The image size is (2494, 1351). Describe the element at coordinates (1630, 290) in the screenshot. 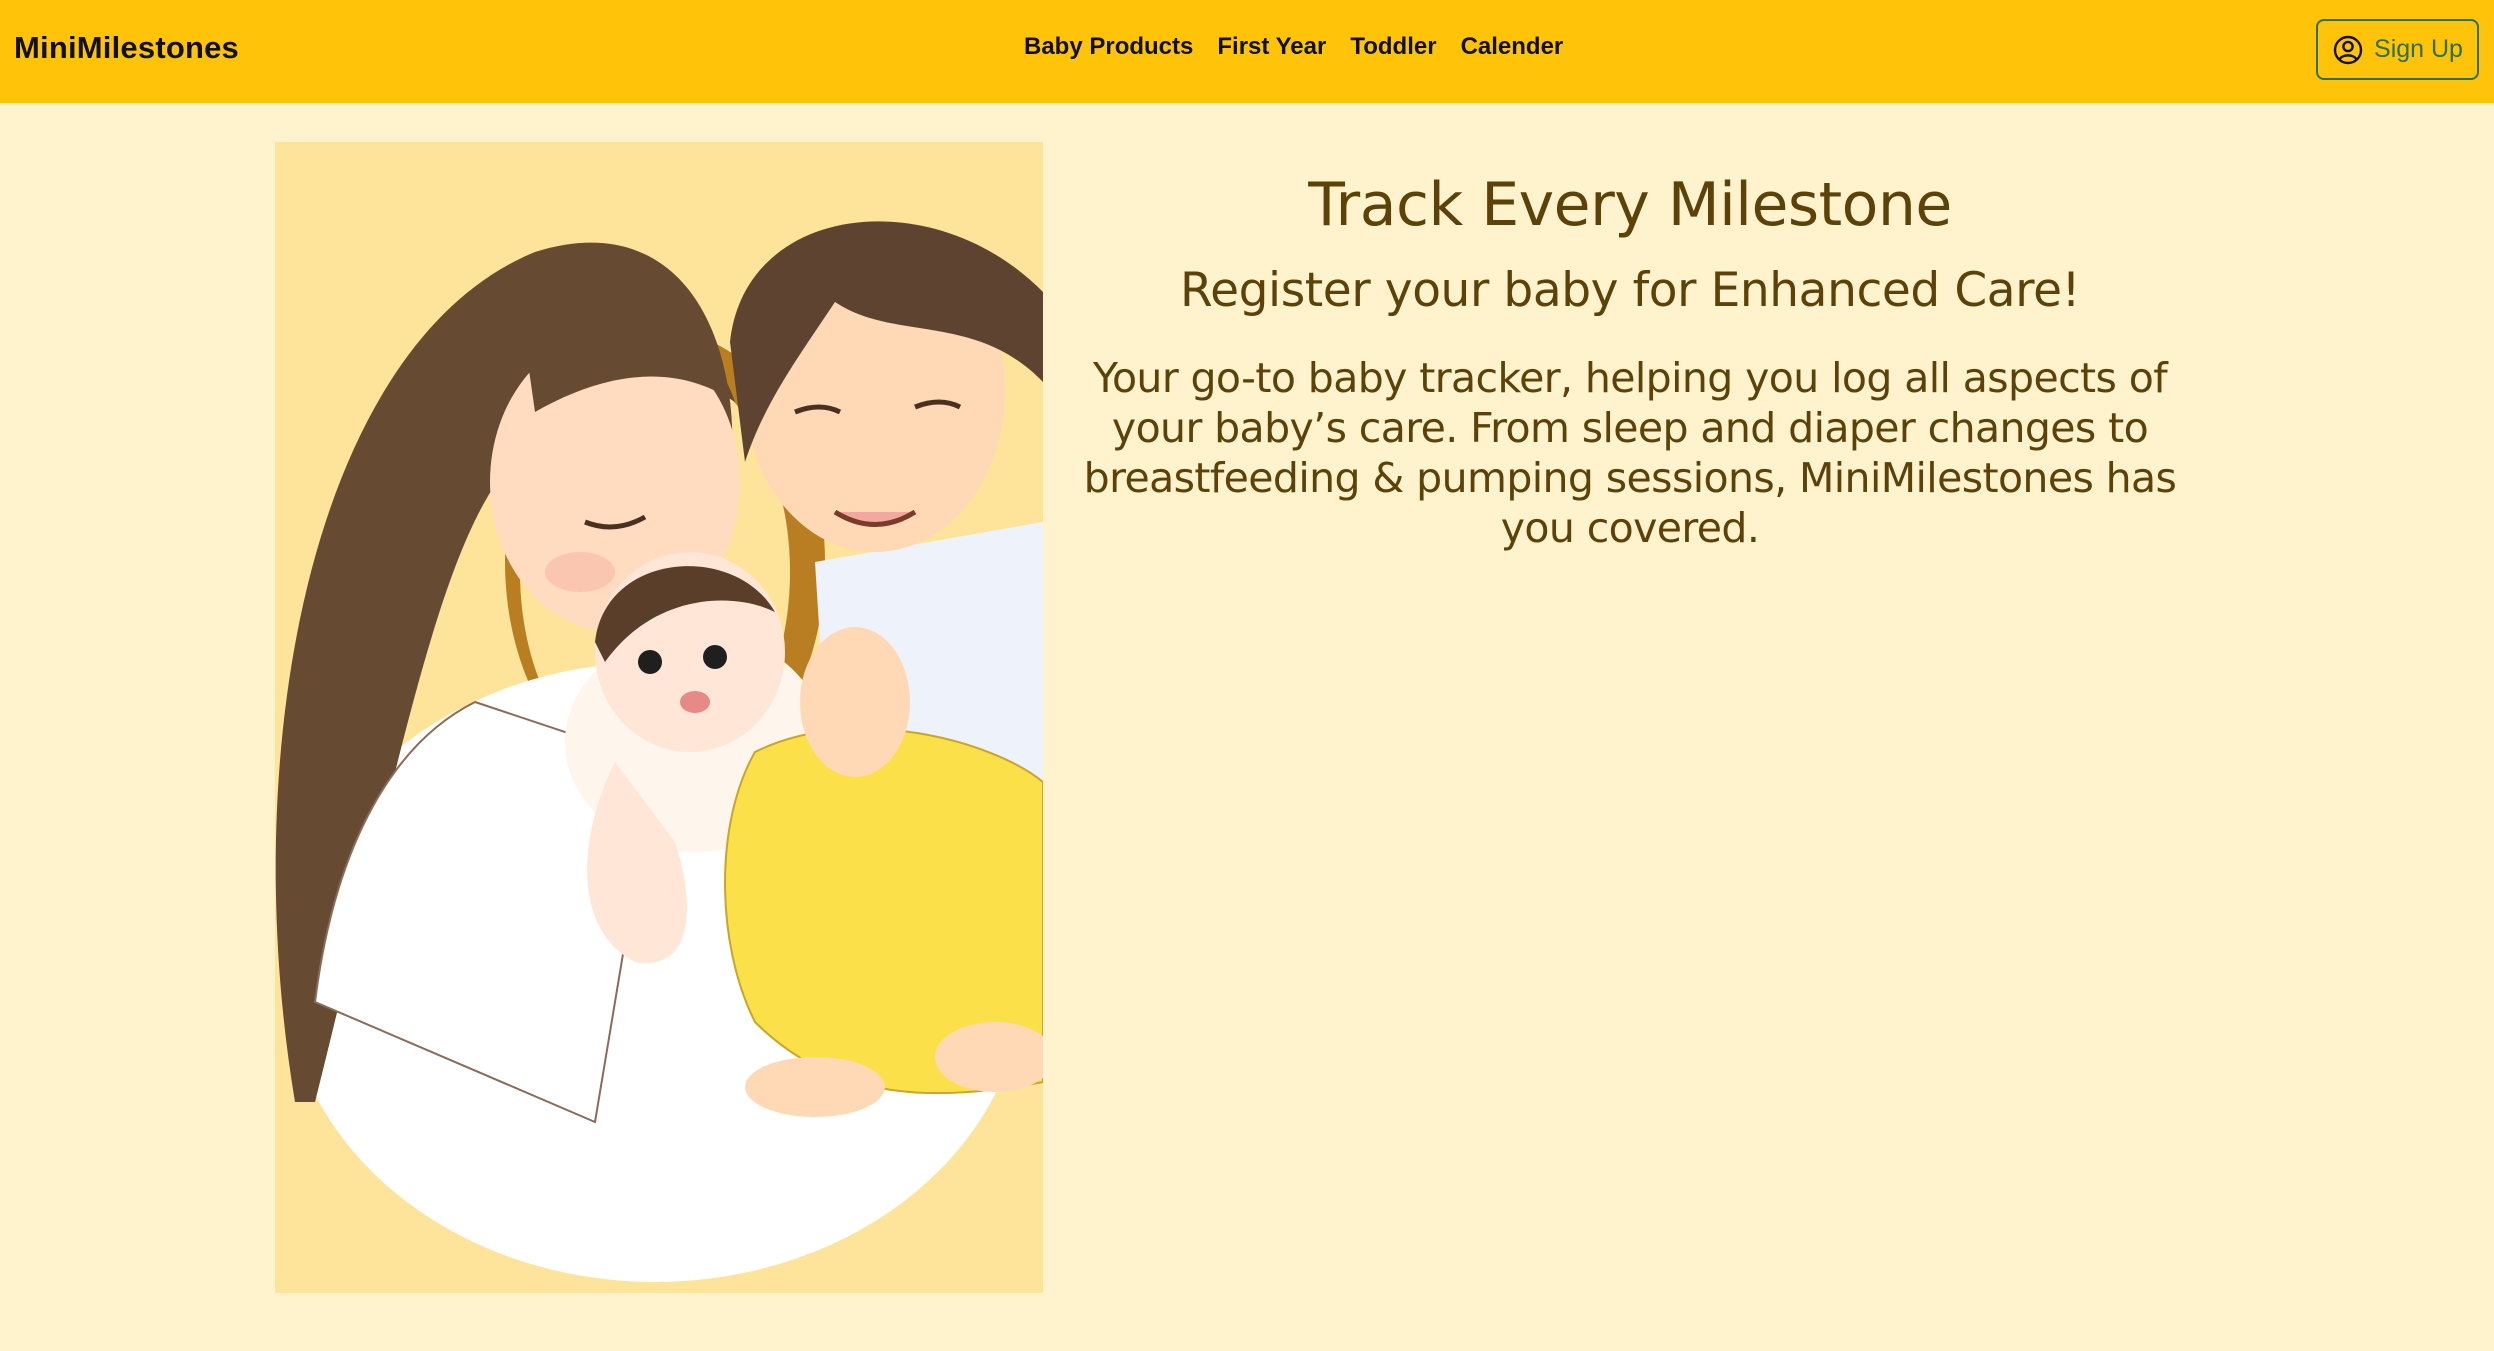

I see `hero-subtitle: Register your baby for Enhanced Care!` at that location.